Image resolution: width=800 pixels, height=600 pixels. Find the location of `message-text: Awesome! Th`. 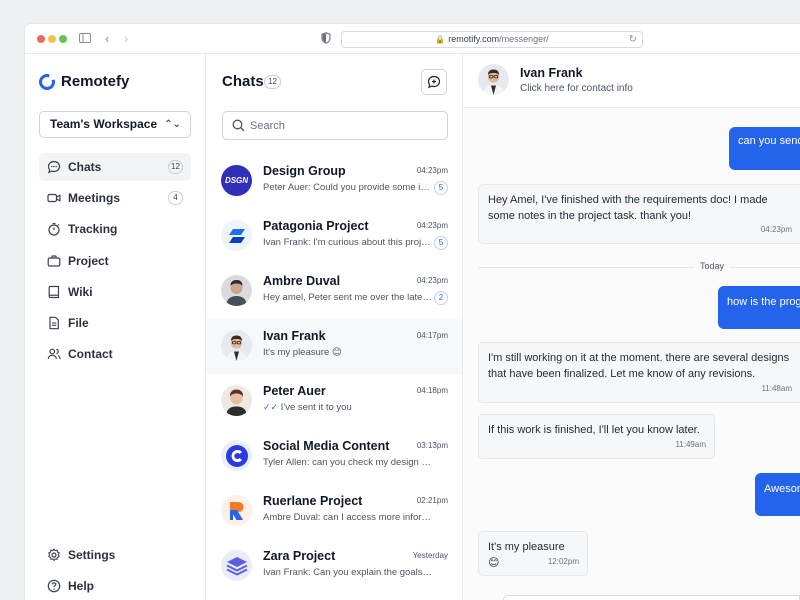

message-text: Awesome! Th is located at coordinates (782, 489).